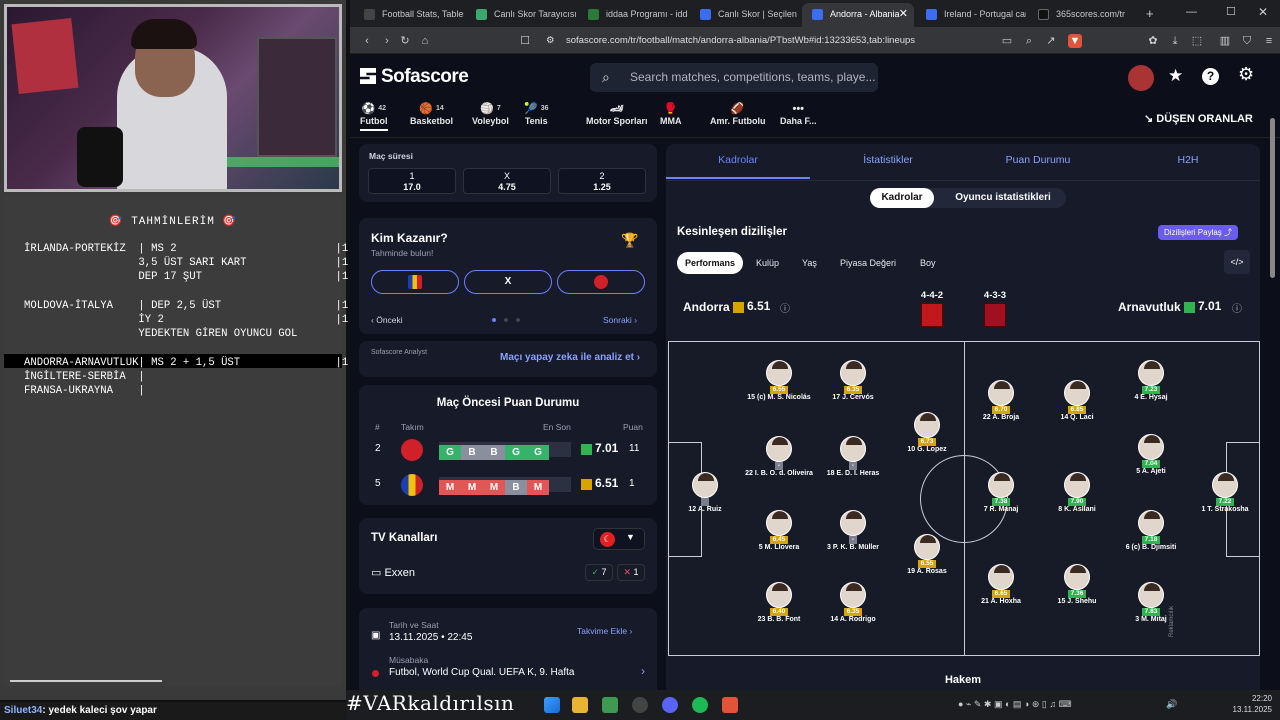  Describe the element at coordinates (617, 114) in the screenshot. I see `sport-tab-4: 🏎 Motor Sporları` at that location.